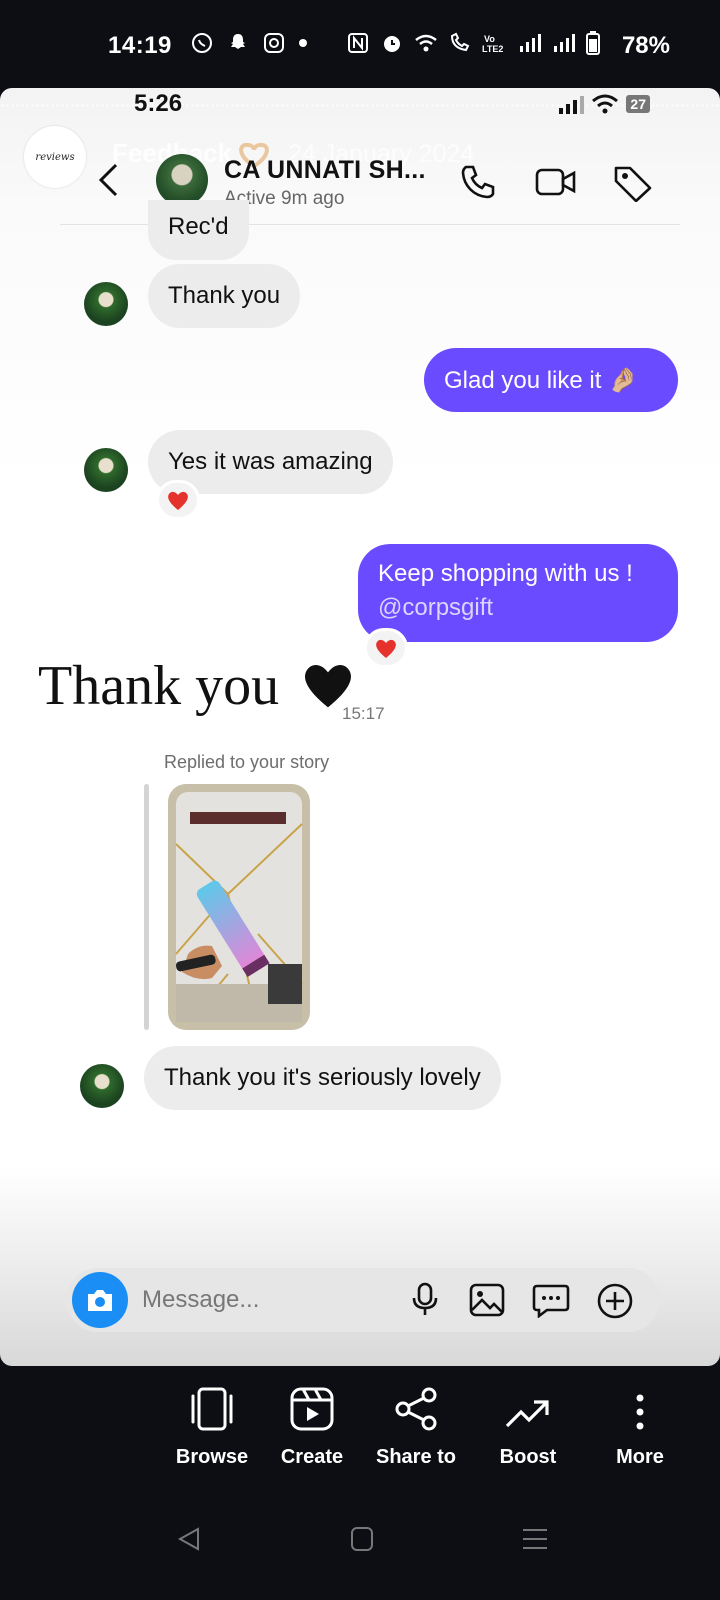 This screenshot has width=720, height=1600. I want to click on signal-1-icon, so click(530, 43).